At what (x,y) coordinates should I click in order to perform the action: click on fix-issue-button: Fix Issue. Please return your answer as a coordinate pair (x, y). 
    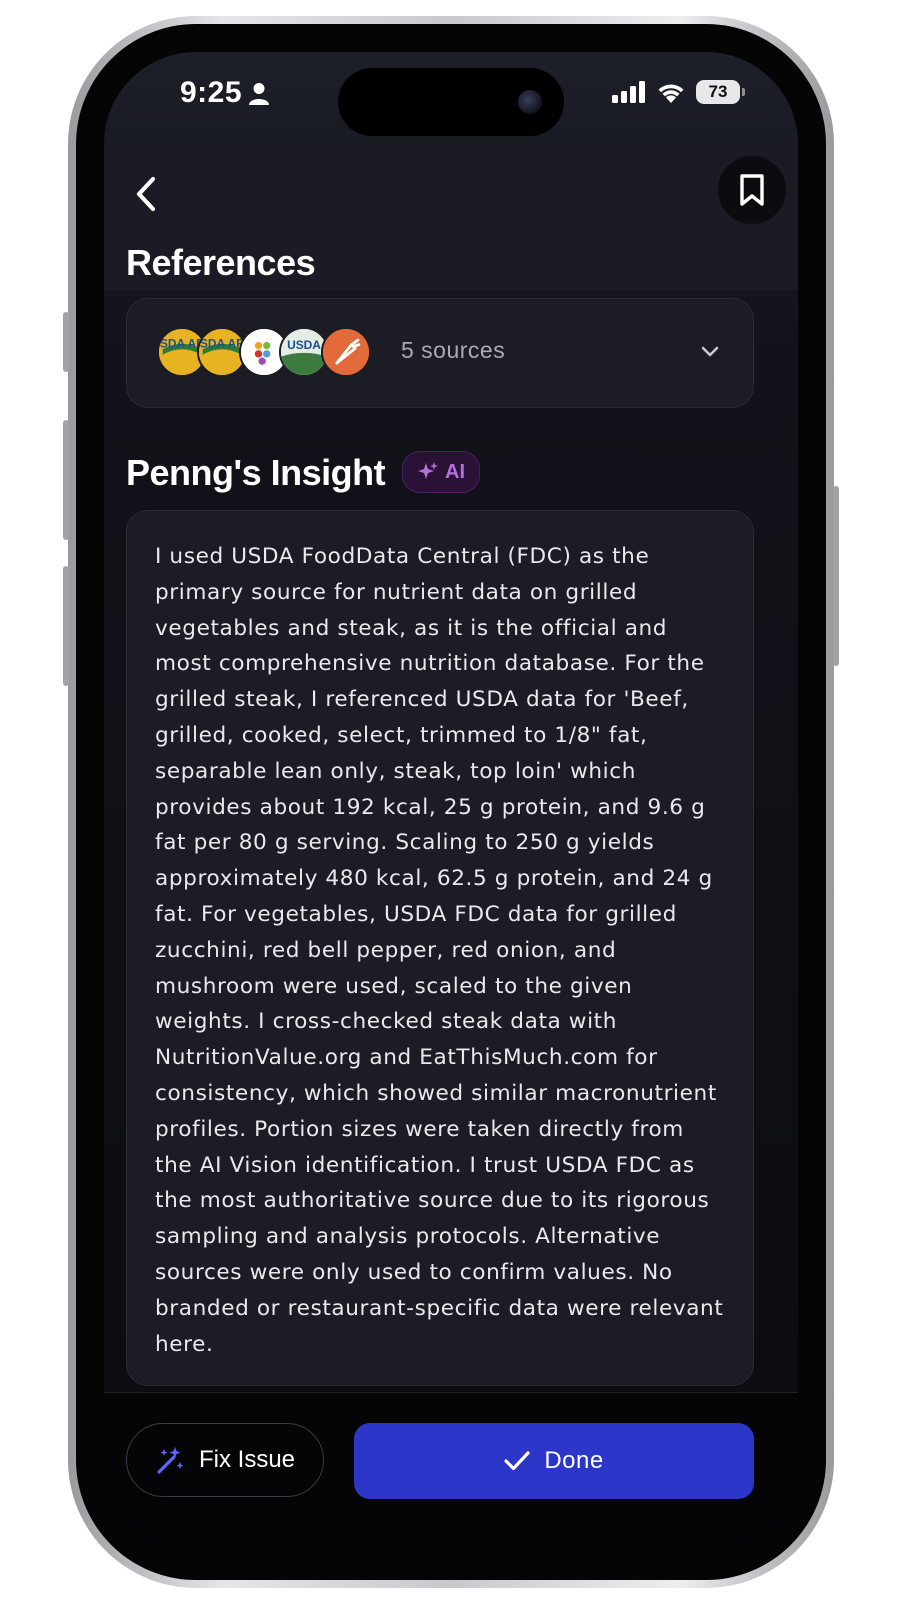
    Looking at the image, I should click on (225, 1460).